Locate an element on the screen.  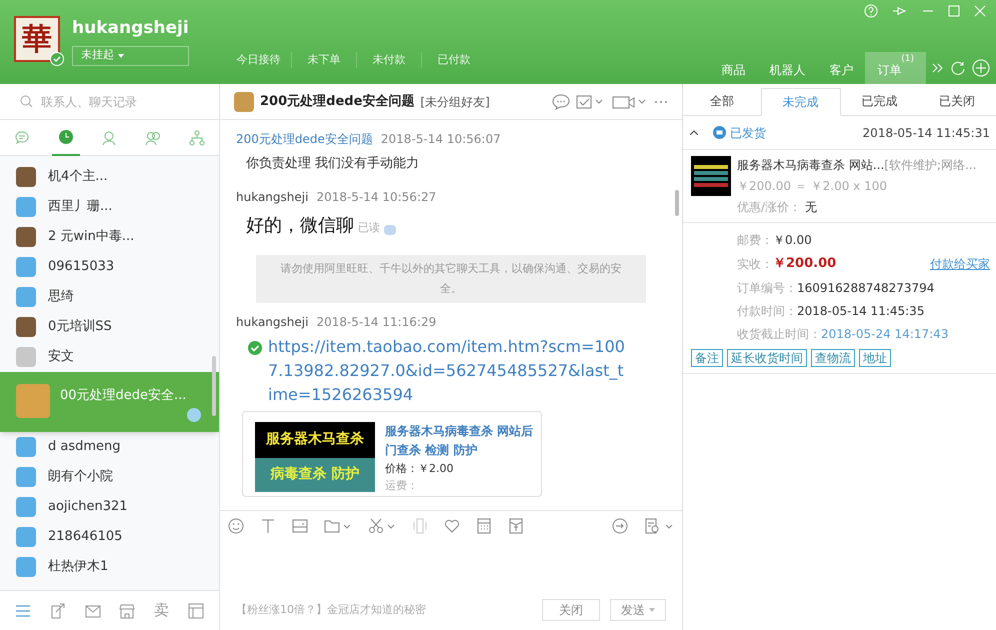
contact-item: 218646105 is located at coordinates (109, 537).